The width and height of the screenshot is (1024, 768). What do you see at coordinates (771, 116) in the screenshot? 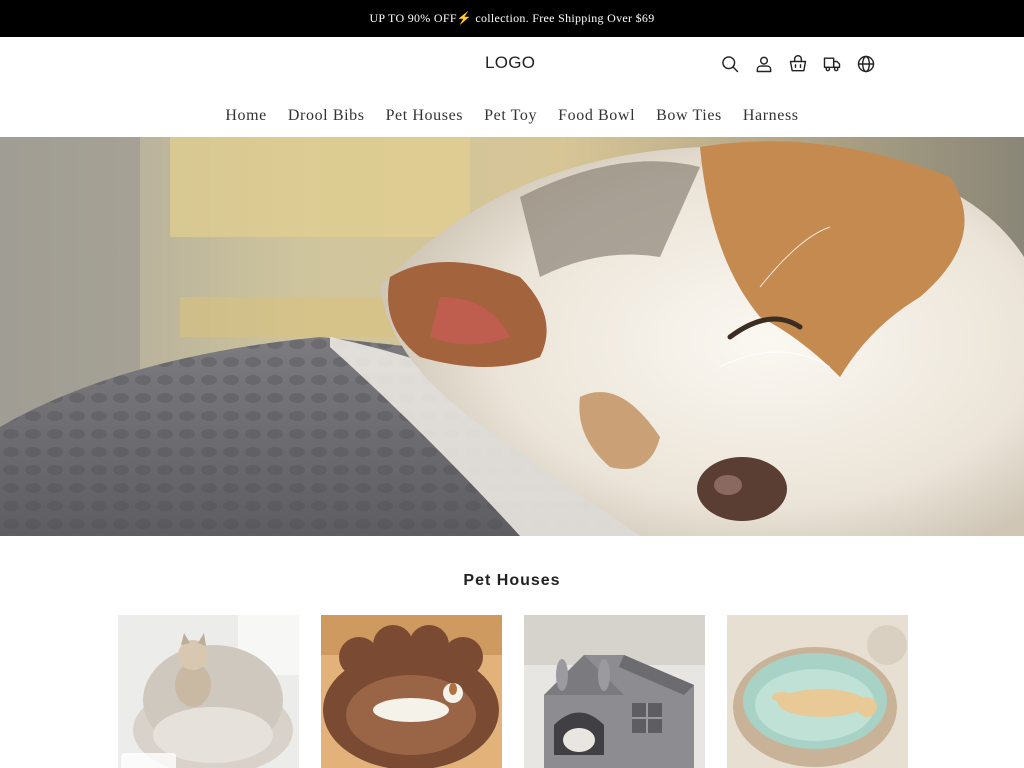
I see `nav-item-harness: Harness` at bounding box center [771, 116].